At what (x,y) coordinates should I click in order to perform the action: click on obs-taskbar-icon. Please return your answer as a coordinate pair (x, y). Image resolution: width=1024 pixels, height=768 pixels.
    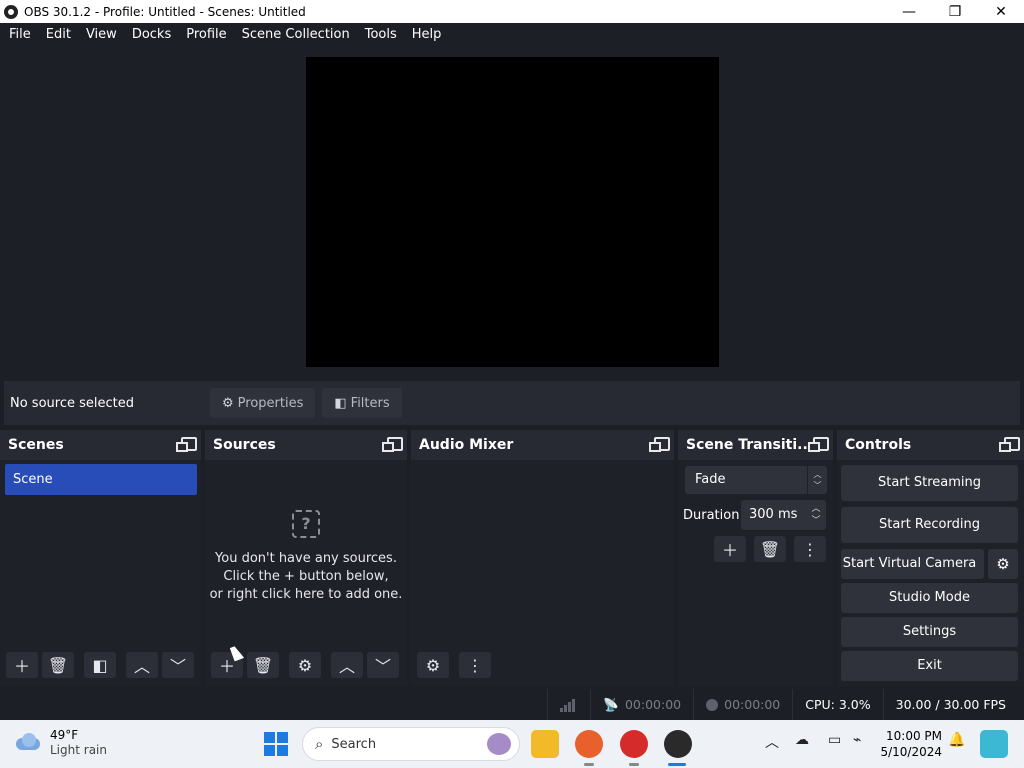
    Looking at the image, I should click on (678, 744).